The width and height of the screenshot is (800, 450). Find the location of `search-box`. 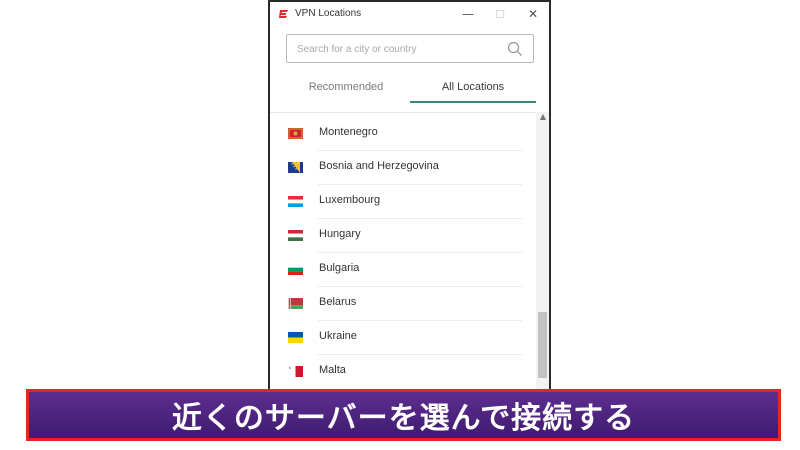

search-box is located at coordinates (410, 48).